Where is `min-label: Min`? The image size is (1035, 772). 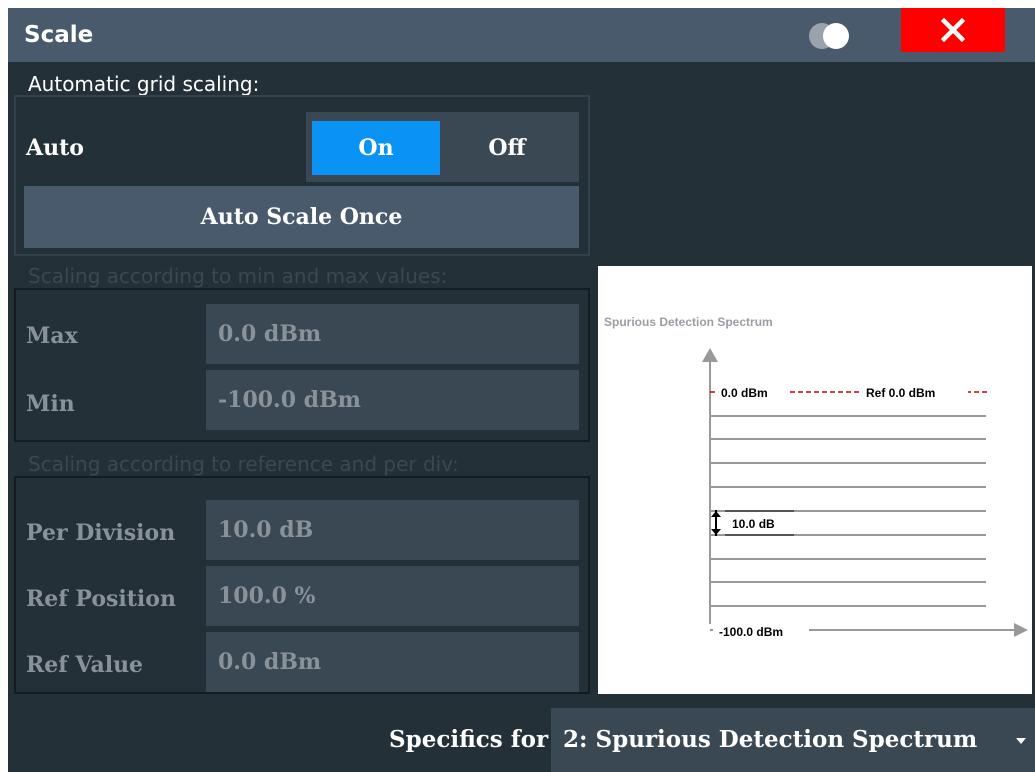
min-label: Min is located at coordinates (50, 404).